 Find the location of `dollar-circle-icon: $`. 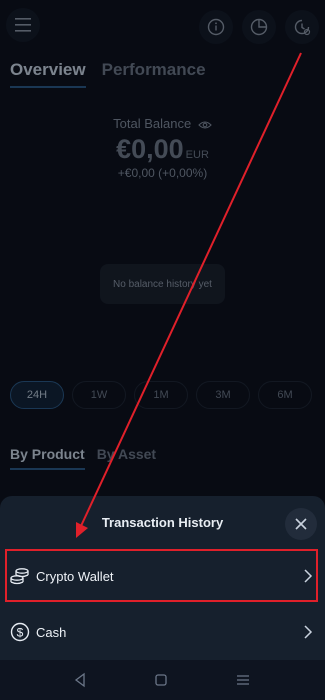

dollar-circle-icon: $ is located at coordinates (20, 632).